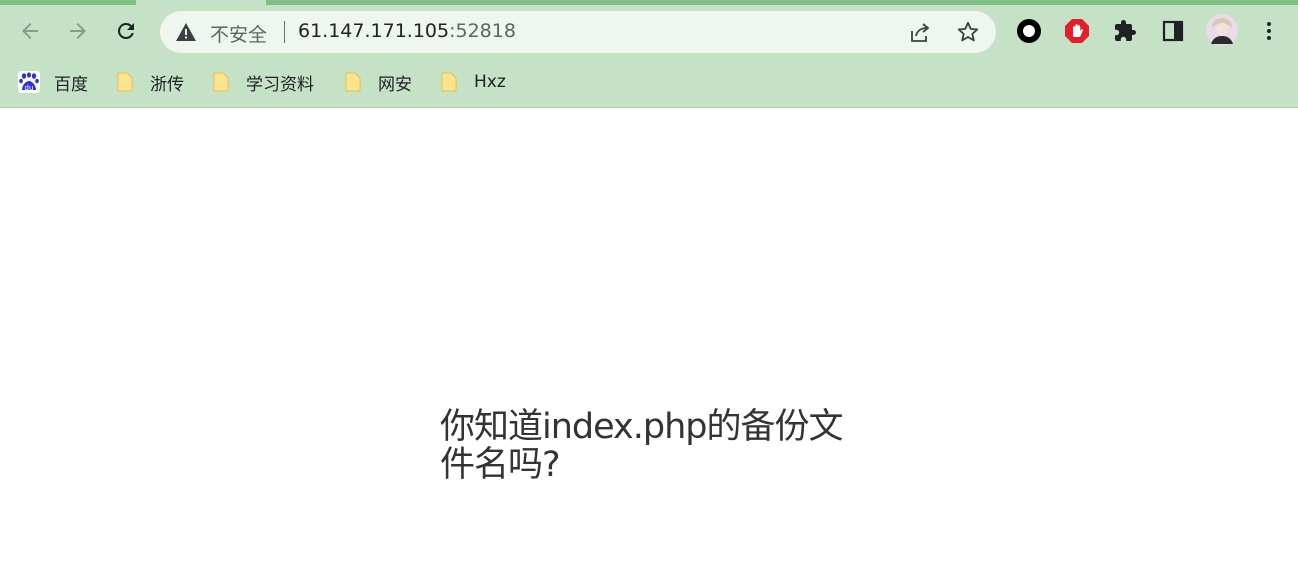 Image resolution: width=1298 pixels, height=585 pixels. I want to click on record-extension-icon, so click(1029, 31).